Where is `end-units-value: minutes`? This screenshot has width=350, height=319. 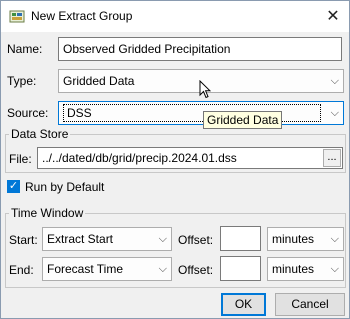
end-units-value: minutes is located at coordinates (293, 269).